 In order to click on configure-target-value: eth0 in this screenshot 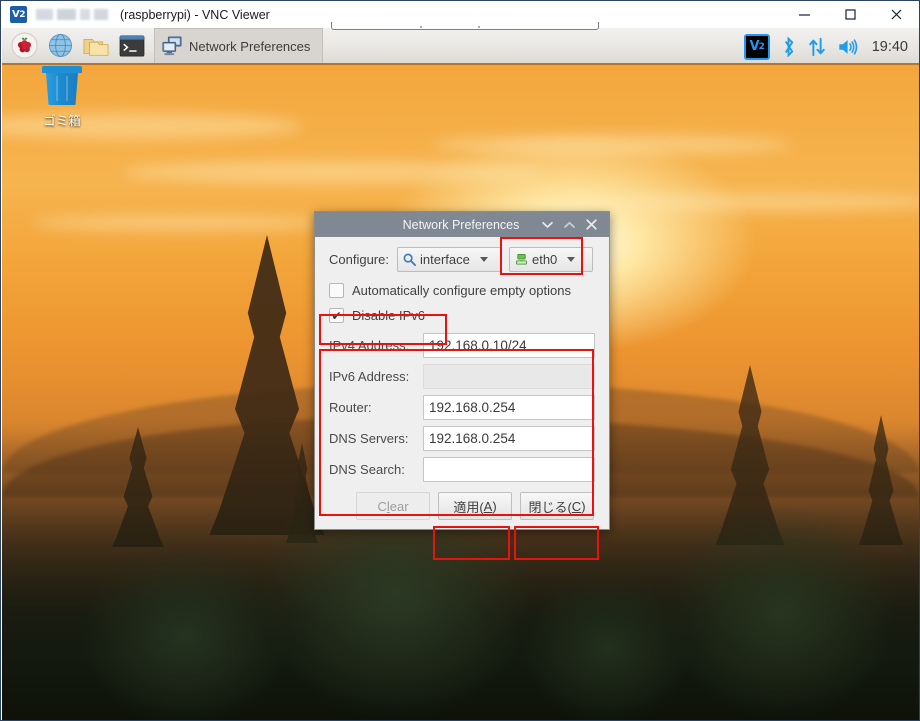, I will do `click(544, 259)`.